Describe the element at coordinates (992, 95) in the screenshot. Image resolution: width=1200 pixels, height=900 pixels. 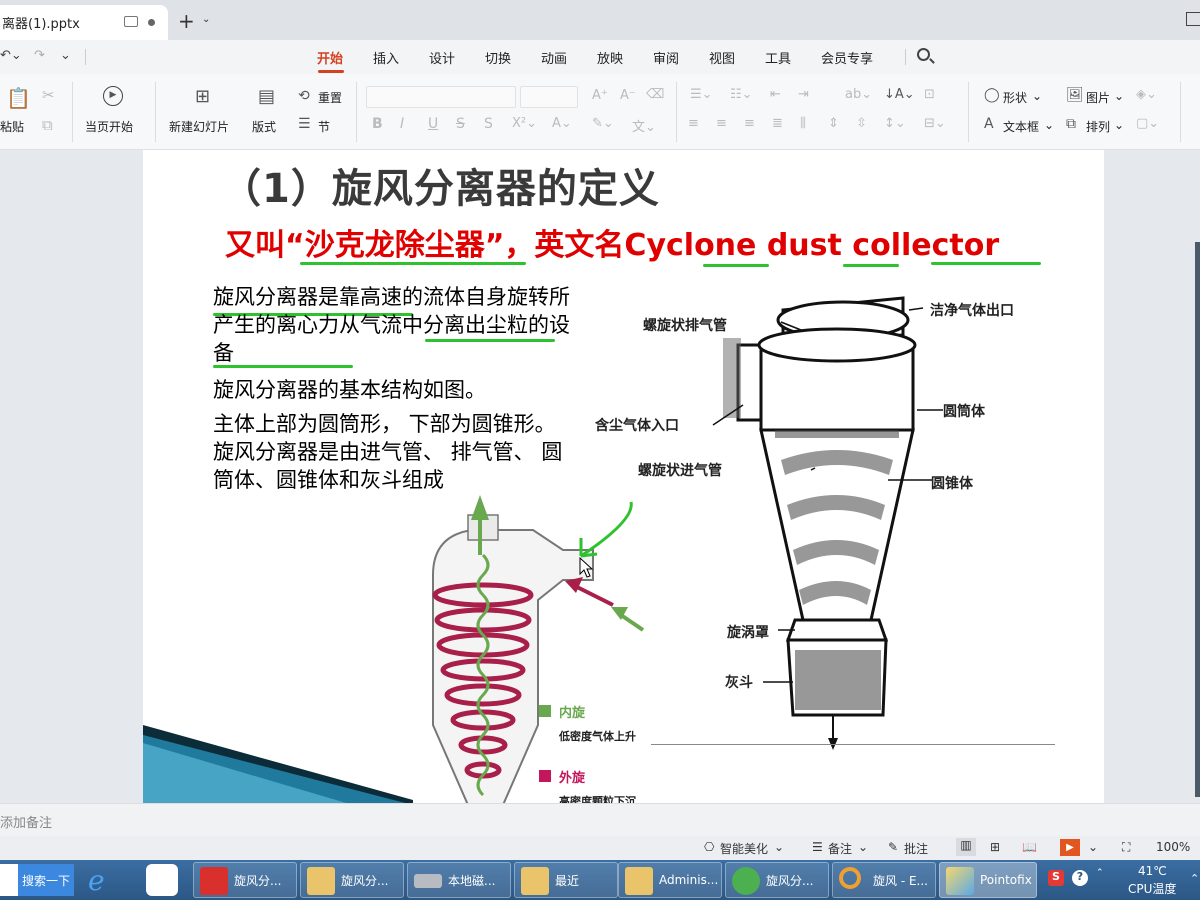
I see `shape-icon: ◯` at that location.